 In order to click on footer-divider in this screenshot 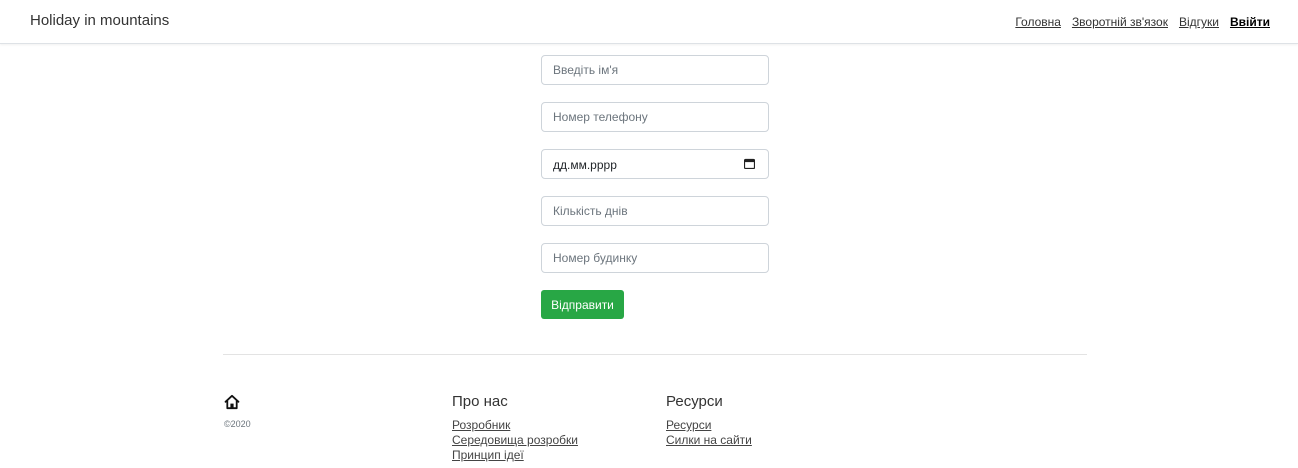, I will do `click(655, 354)`.